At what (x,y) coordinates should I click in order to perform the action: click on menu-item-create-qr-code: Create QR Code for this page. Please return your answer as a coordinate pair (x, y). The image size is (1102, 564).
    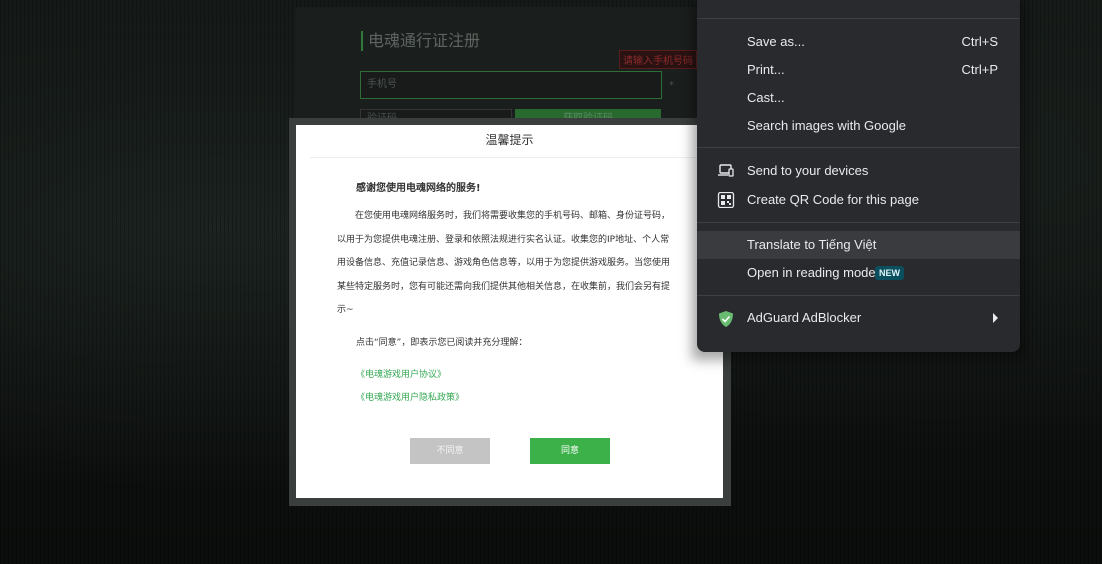
    Looking at the image, I should click on (858, 200).